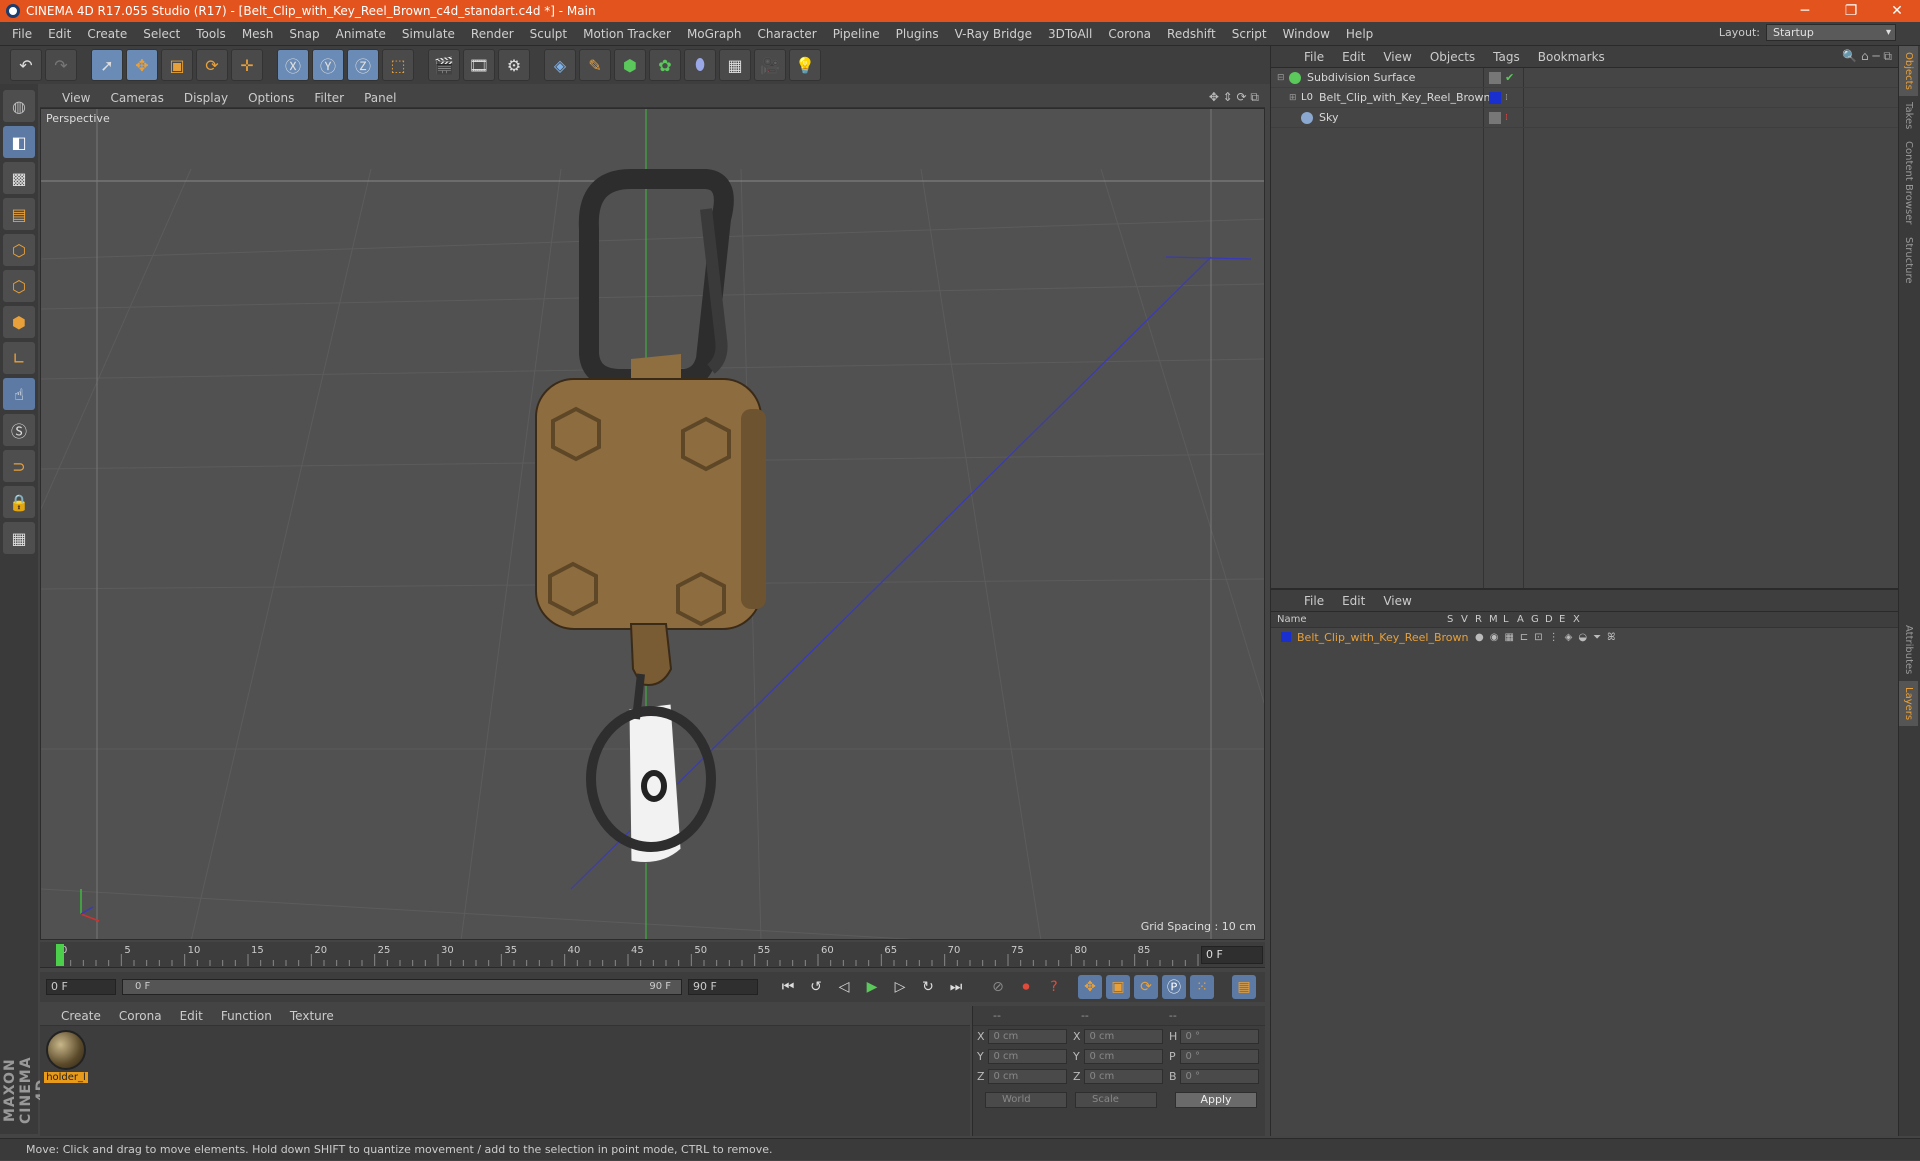 This screenshot has height=1161, width=1920. I want to click on enabled-check-icon: ✔, so click(1509, 77).